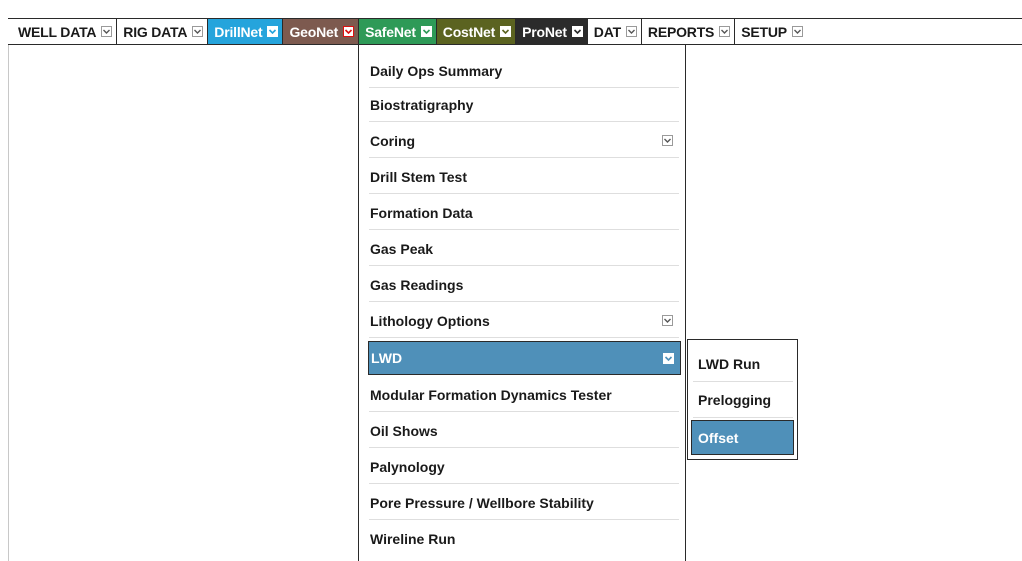 The height and width of the screenshot is (561, 1022). I want to click on submenu-item-label: Offset, so click(718, 437).